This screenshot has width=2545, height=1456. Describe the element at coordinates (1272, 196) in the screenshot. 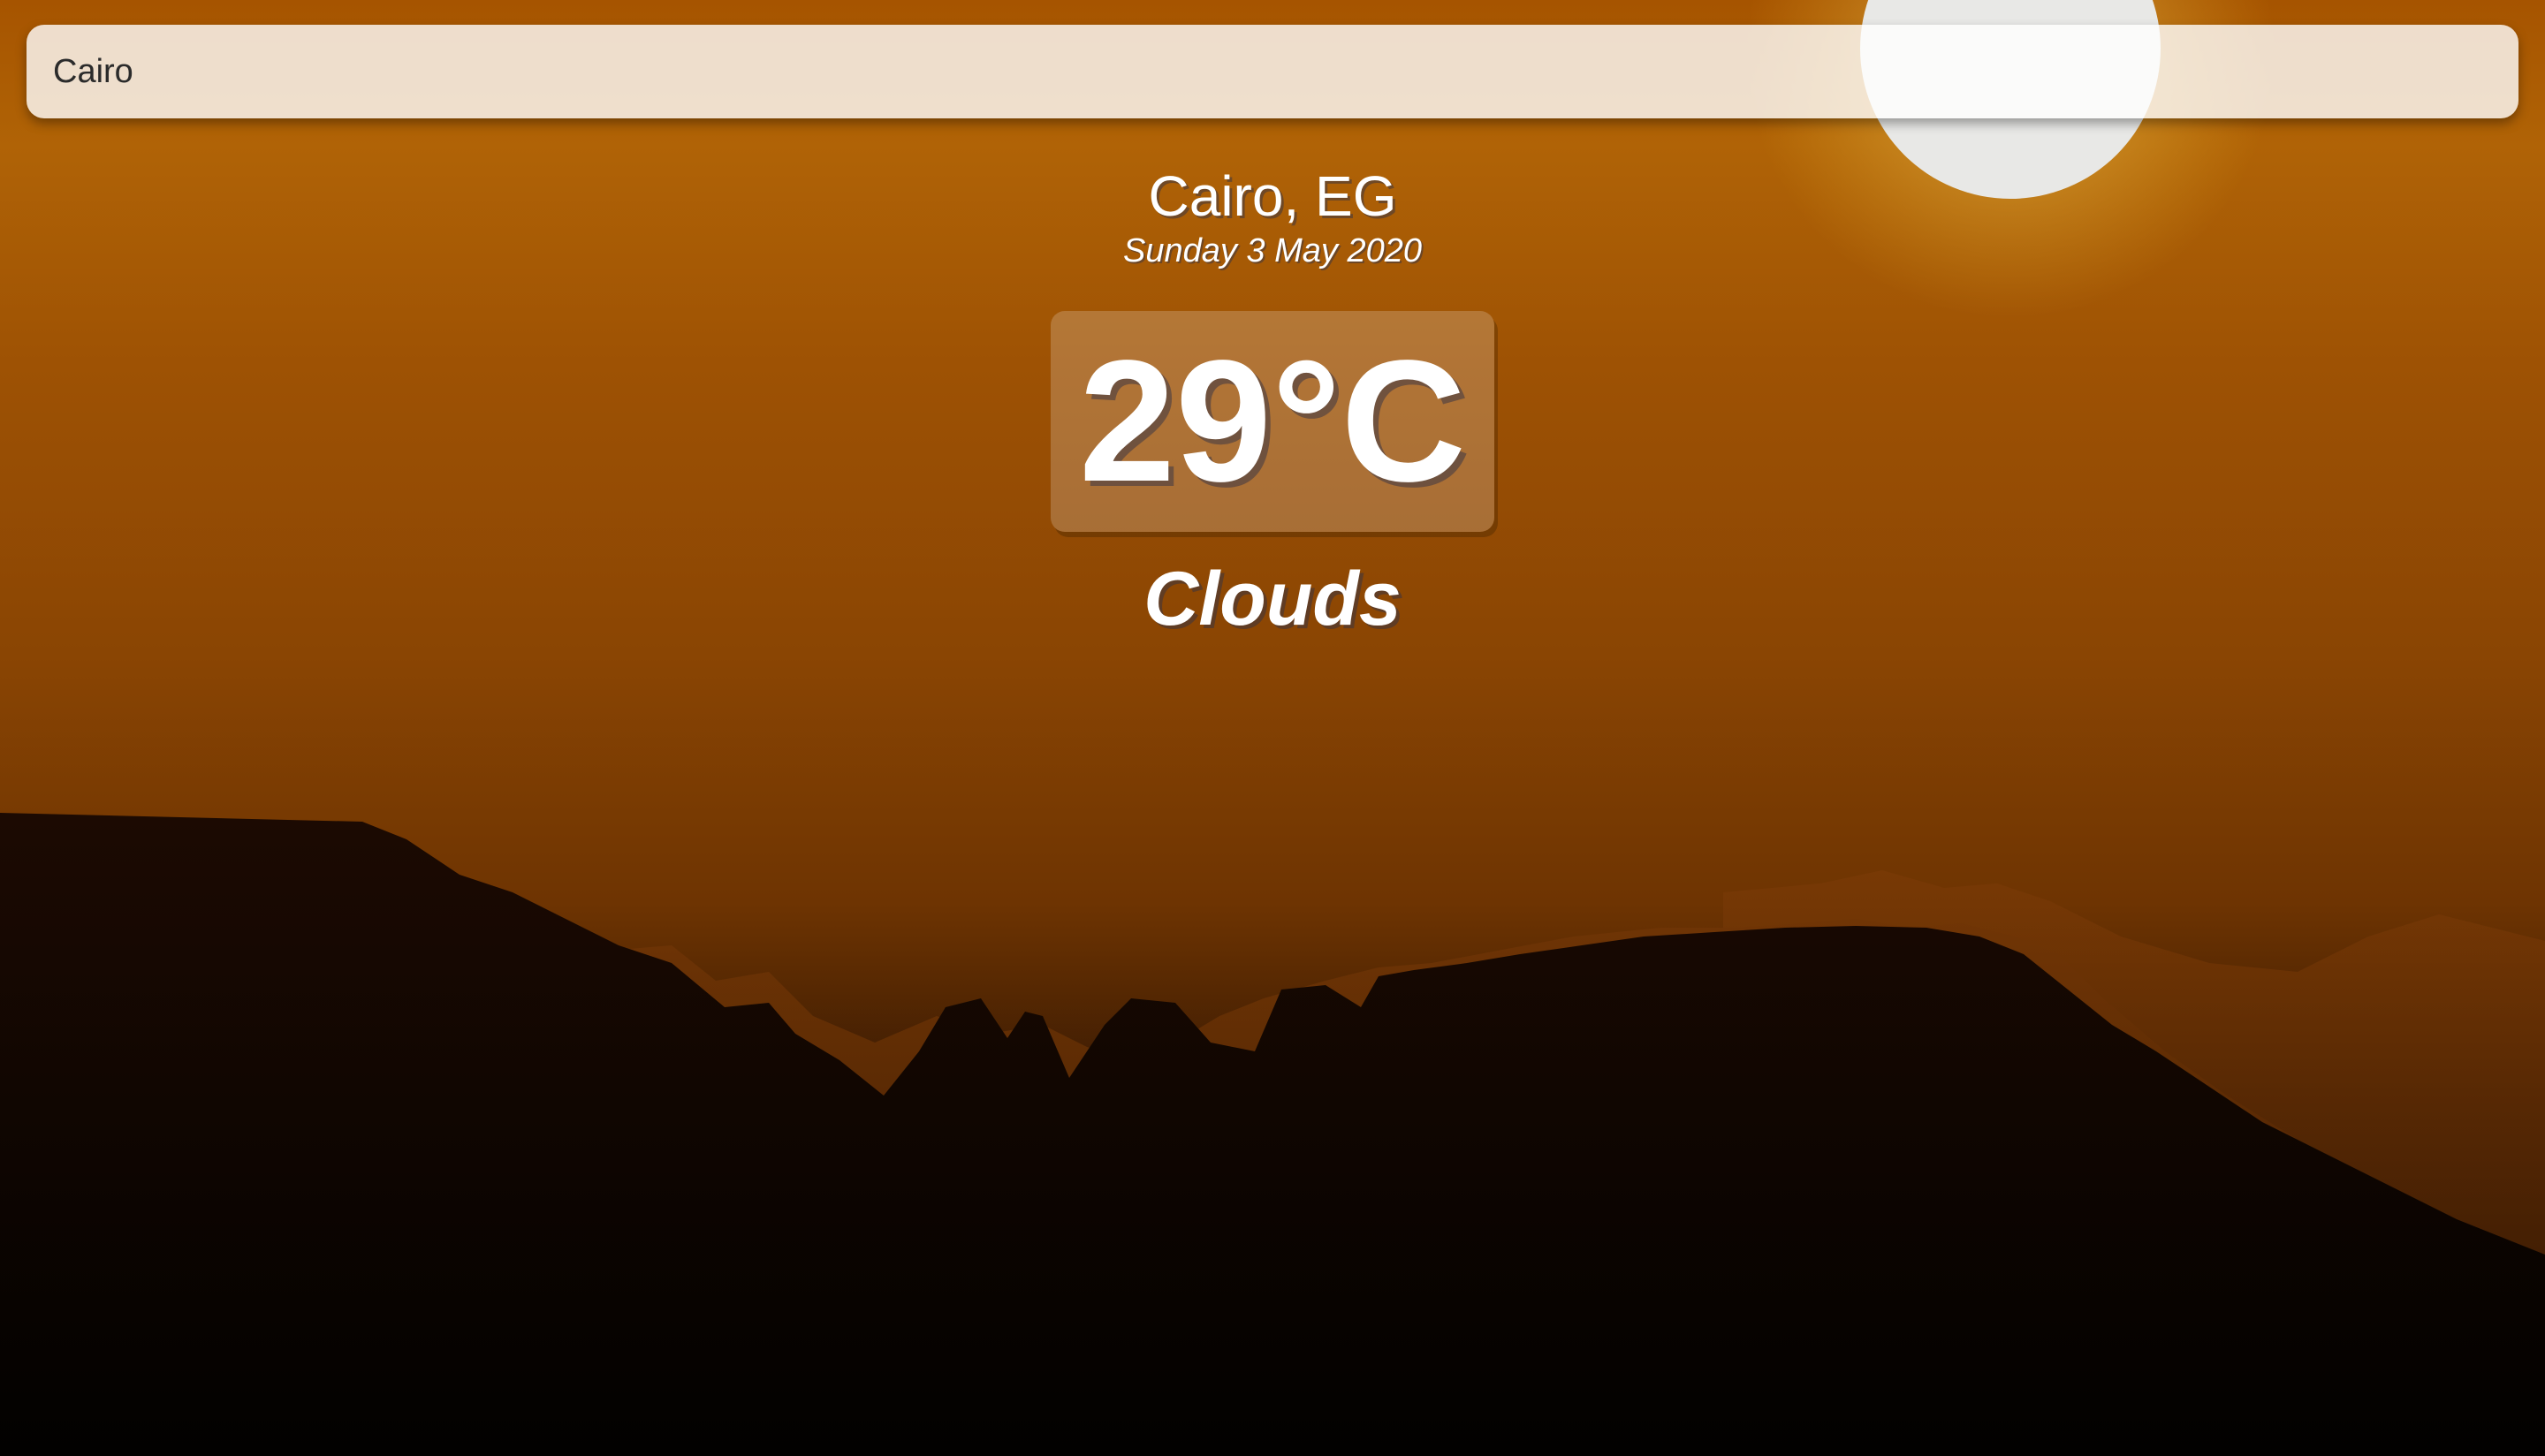

I see `location-name: Cairo, EG` at that location.